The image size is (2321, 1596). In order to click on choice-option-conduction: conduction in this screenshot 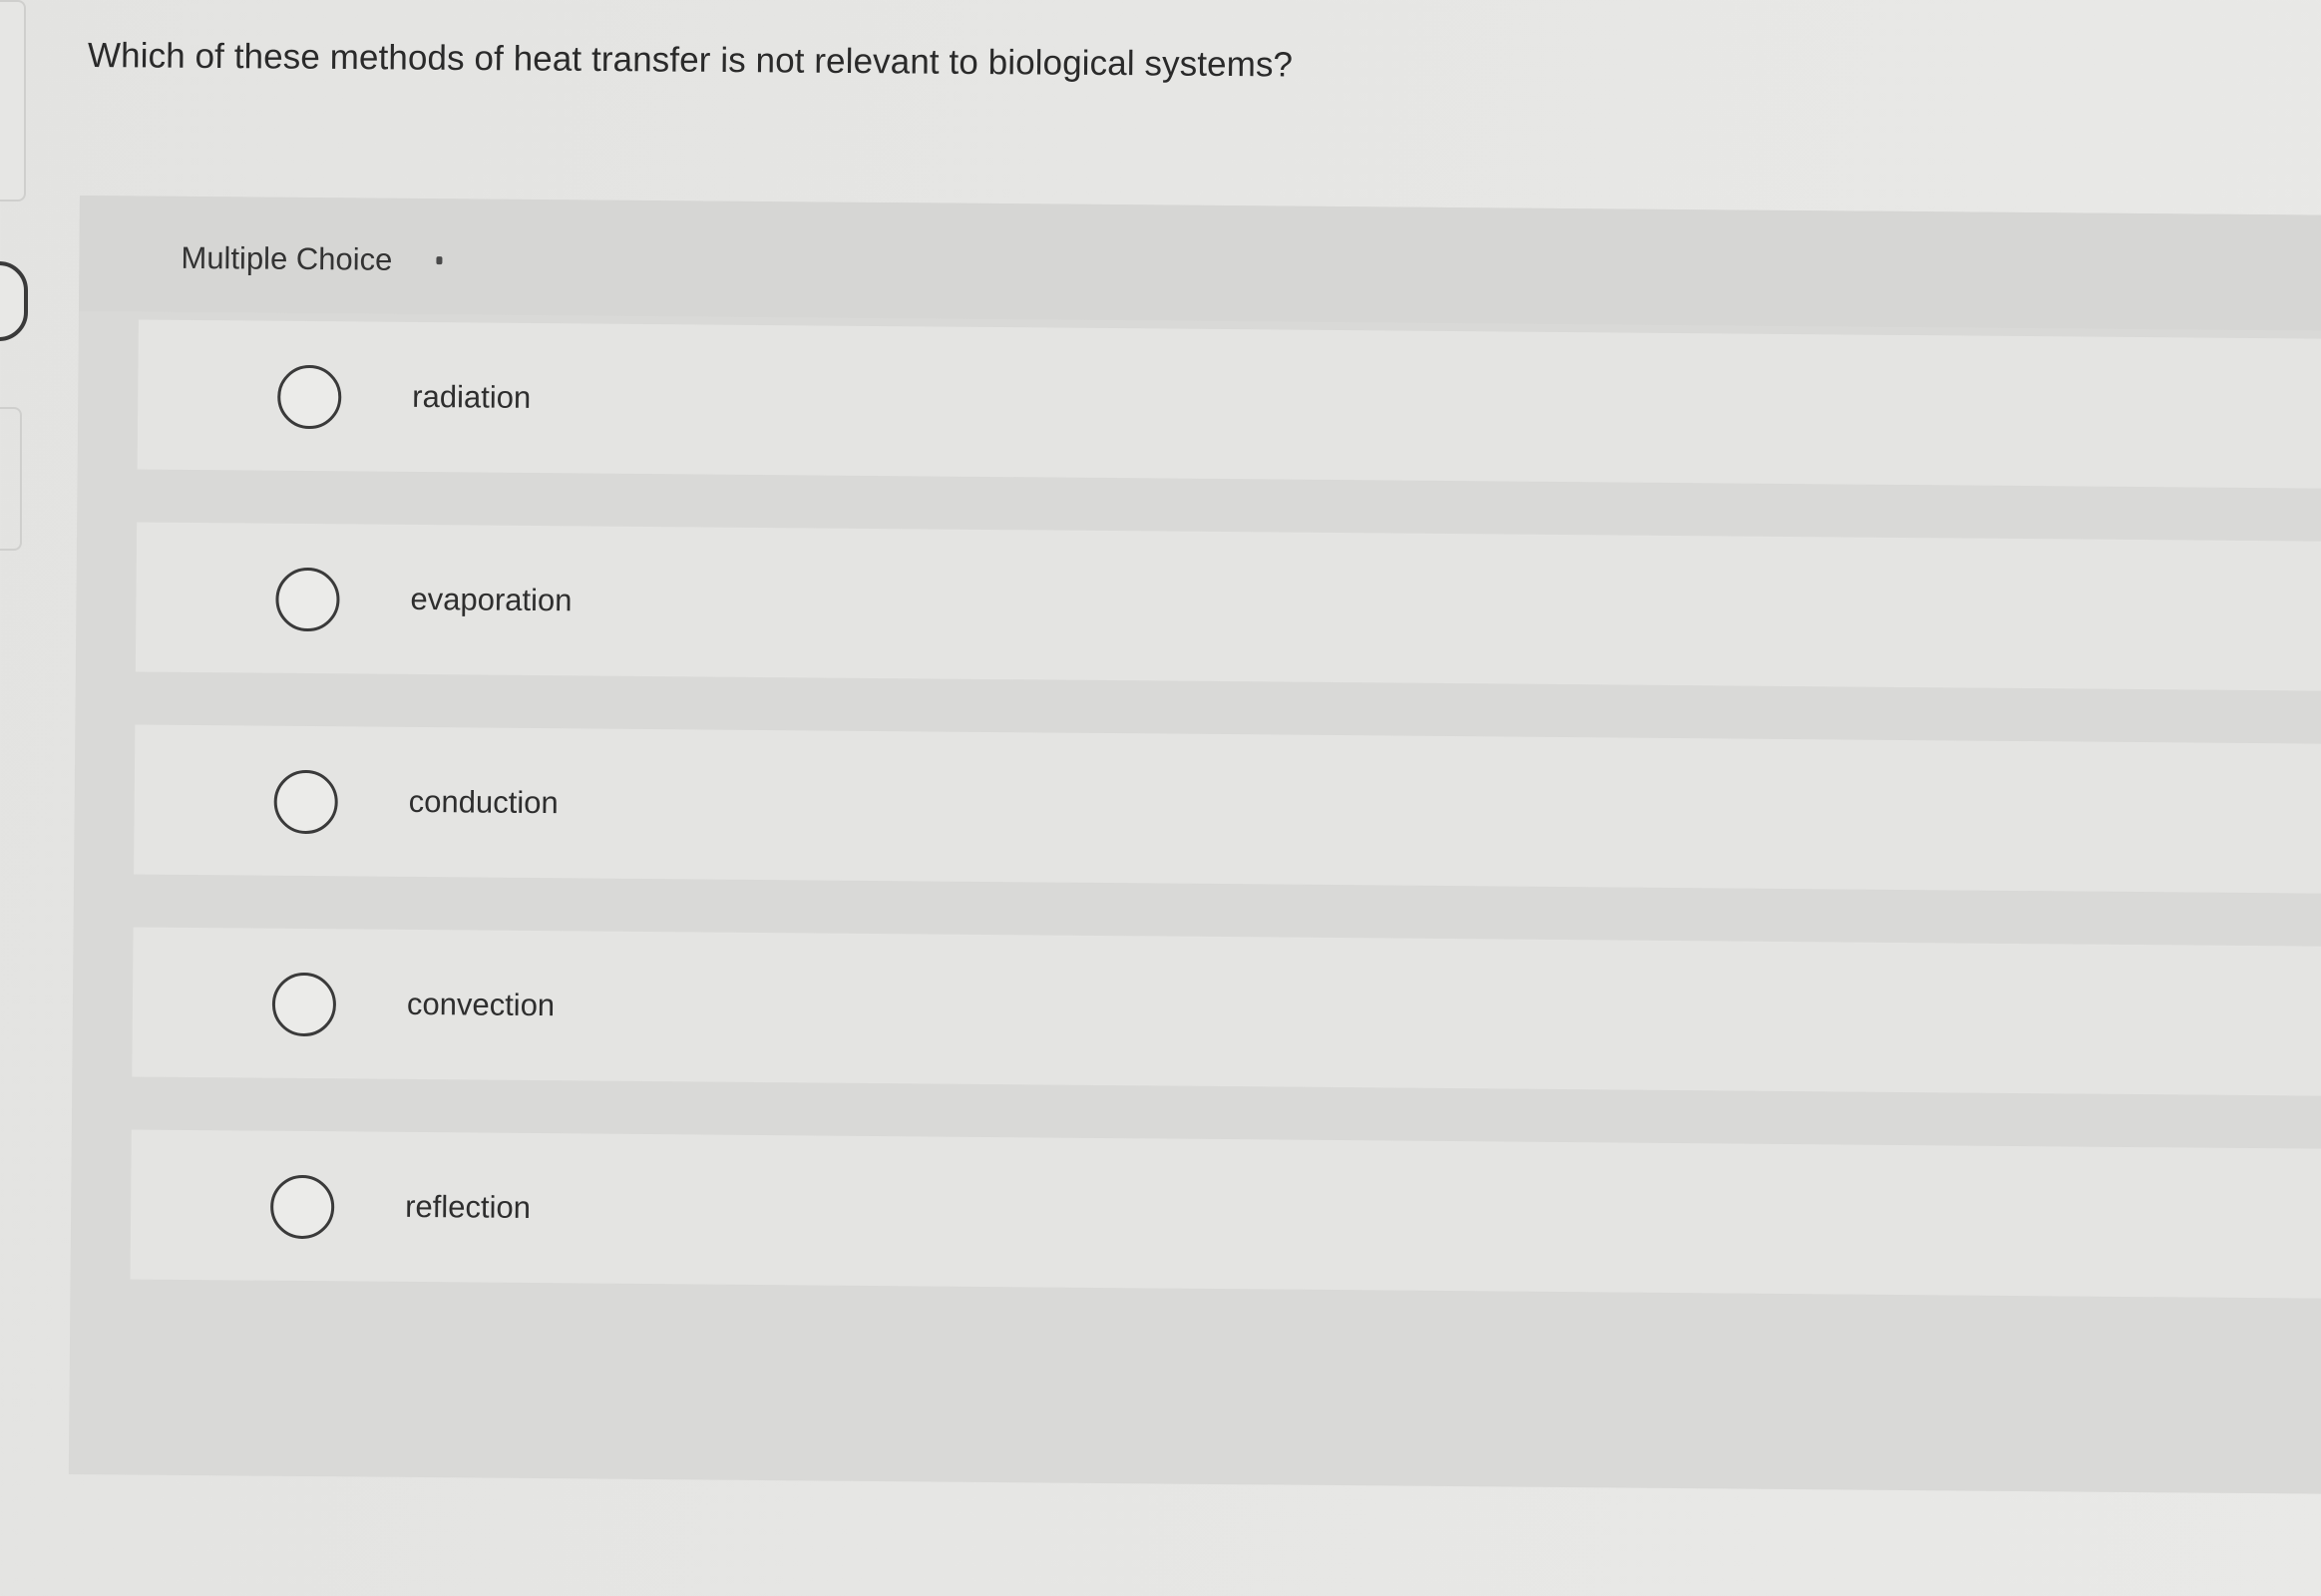, I will do `click(1227, 809)`.